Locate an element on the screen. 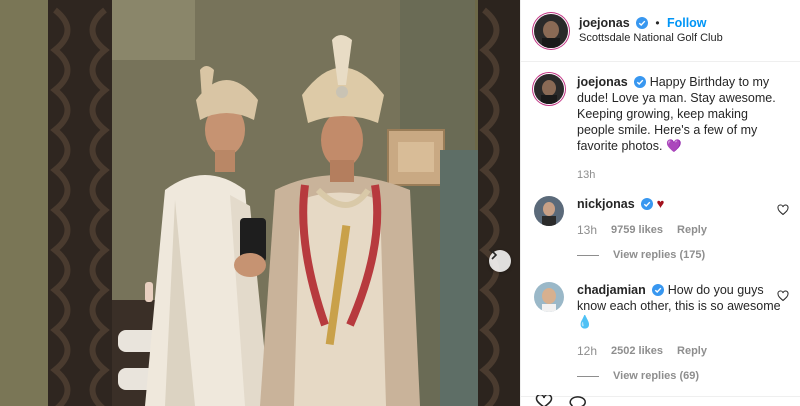  action-bar is located at coordinates (660, 400).